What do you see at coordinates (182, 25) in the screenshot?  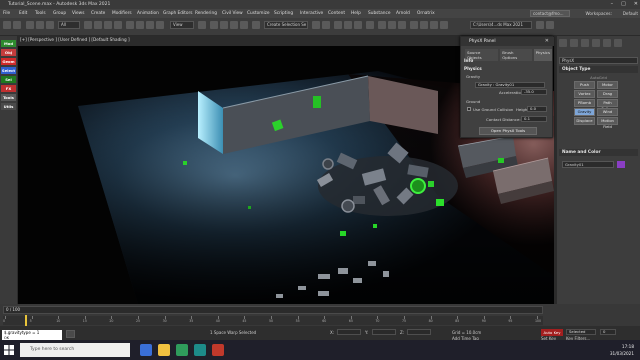 I see `reference-coord-select: View` at bounding box center [182, 25].